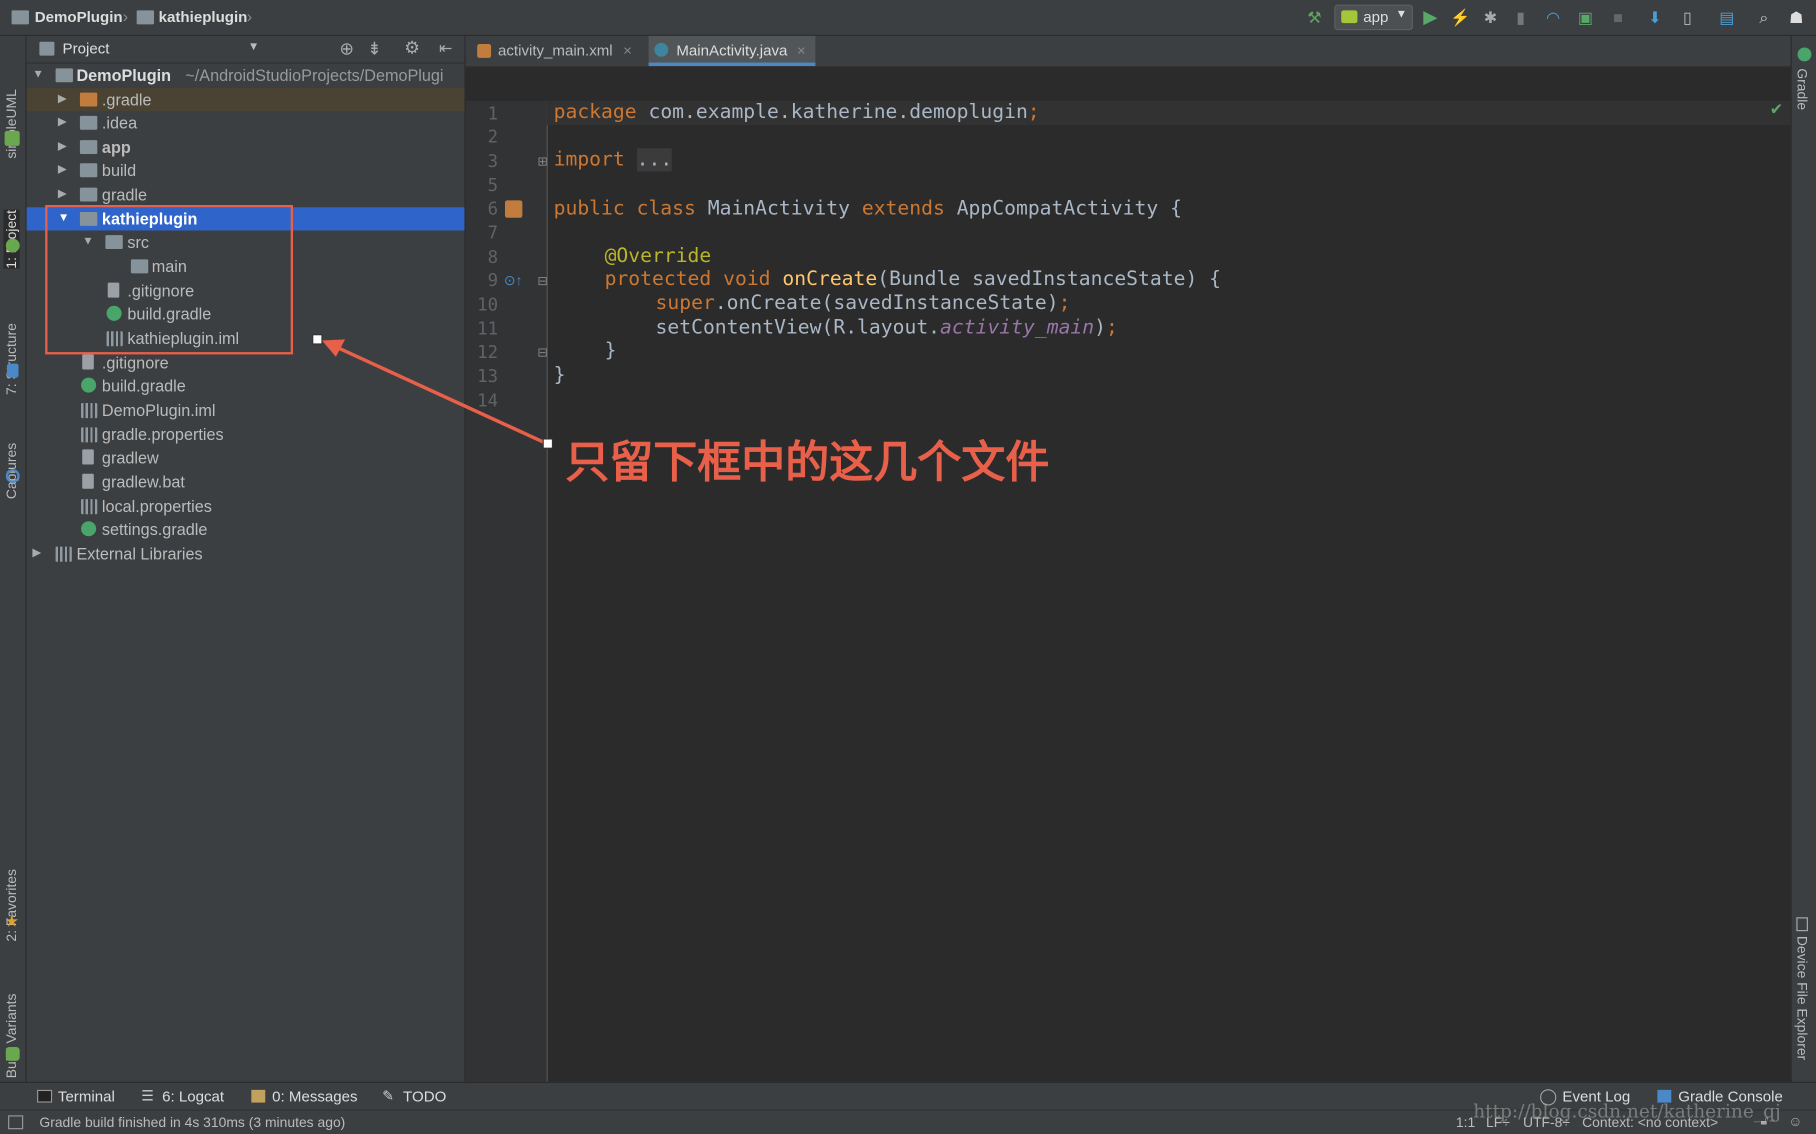 Image resolution: width=1816 pixels, height=1134 pixels. Describe the element at coordinates (1627, 1111) in the screenshot. I see `watermark: http://blog.csdn.net/katherine_qj` at that location.